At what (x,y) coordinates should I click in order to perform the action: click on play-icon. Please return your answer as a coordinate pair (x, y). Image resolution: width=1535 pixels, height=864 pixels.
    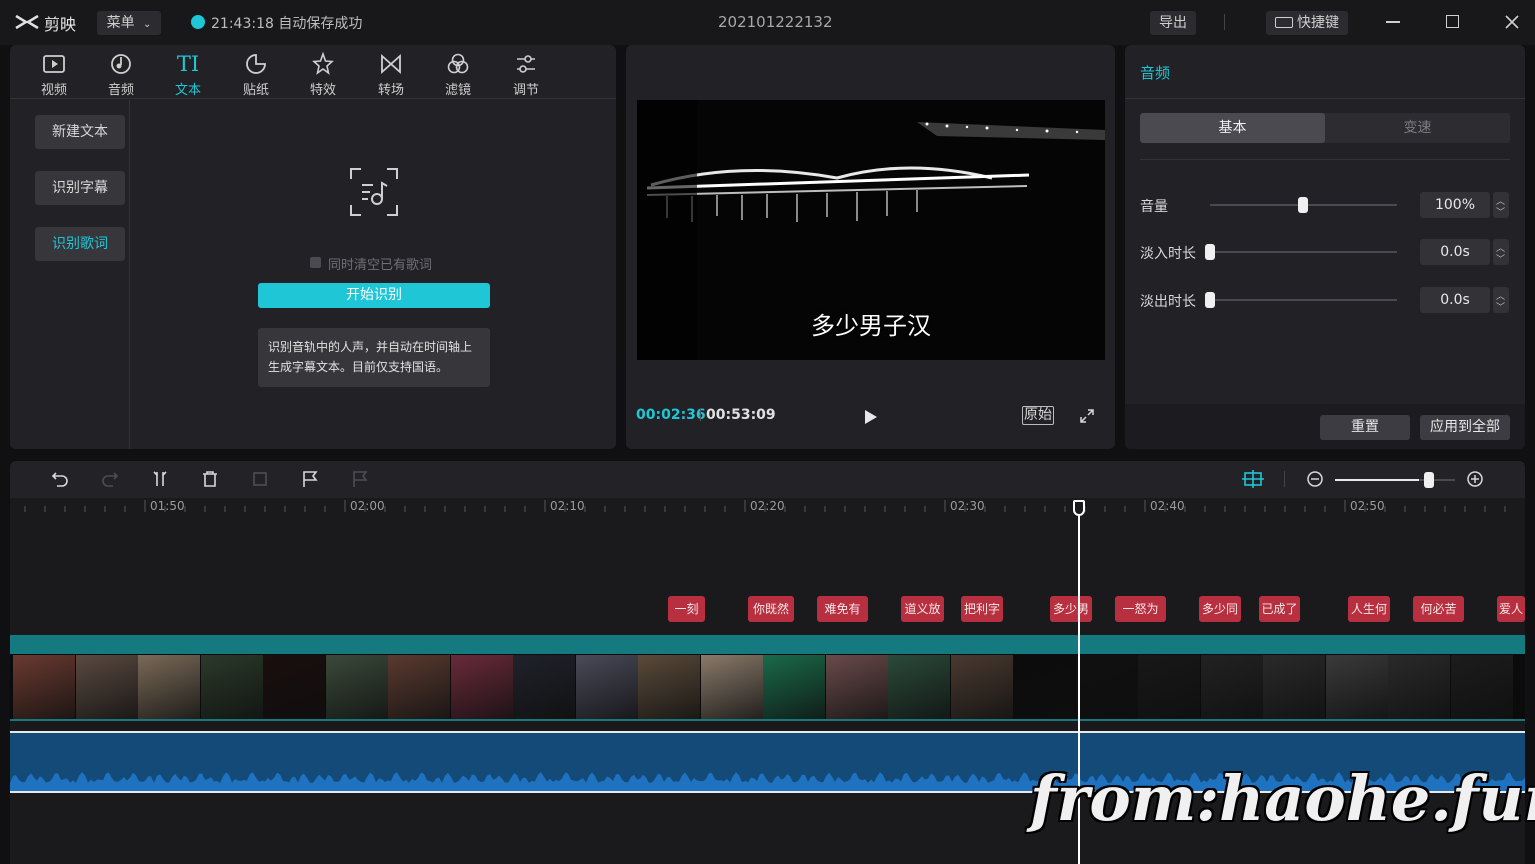
    Looking at the image, I should click on (871, 417).